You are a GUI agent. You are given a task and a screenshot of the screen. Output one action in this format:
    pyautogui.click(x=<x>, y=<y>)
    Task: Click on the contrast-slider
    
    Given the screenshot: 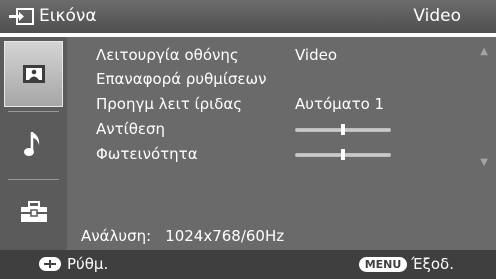 What is the action you would take?
    pyautogui.click(x=343, y=129)
    